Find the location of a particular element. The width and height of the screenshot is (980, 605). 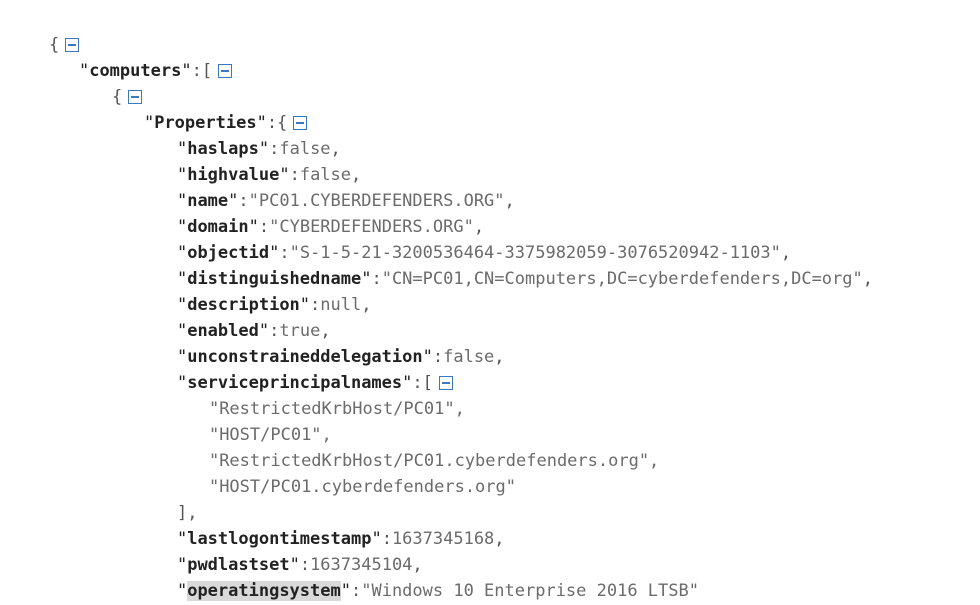

json-line-root-open: { is located at coordinates (44, 30).